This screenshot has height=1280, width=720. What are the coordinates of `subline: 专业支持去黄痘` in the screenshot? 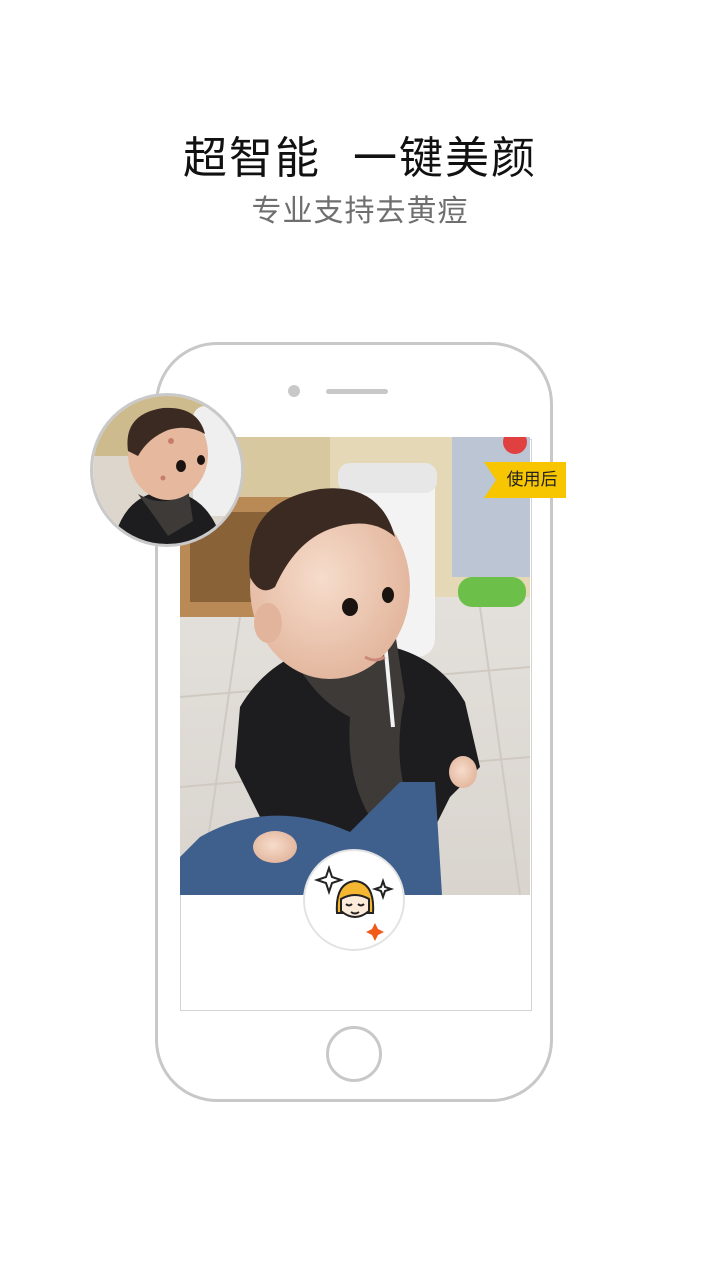 It's located at (360, 211).